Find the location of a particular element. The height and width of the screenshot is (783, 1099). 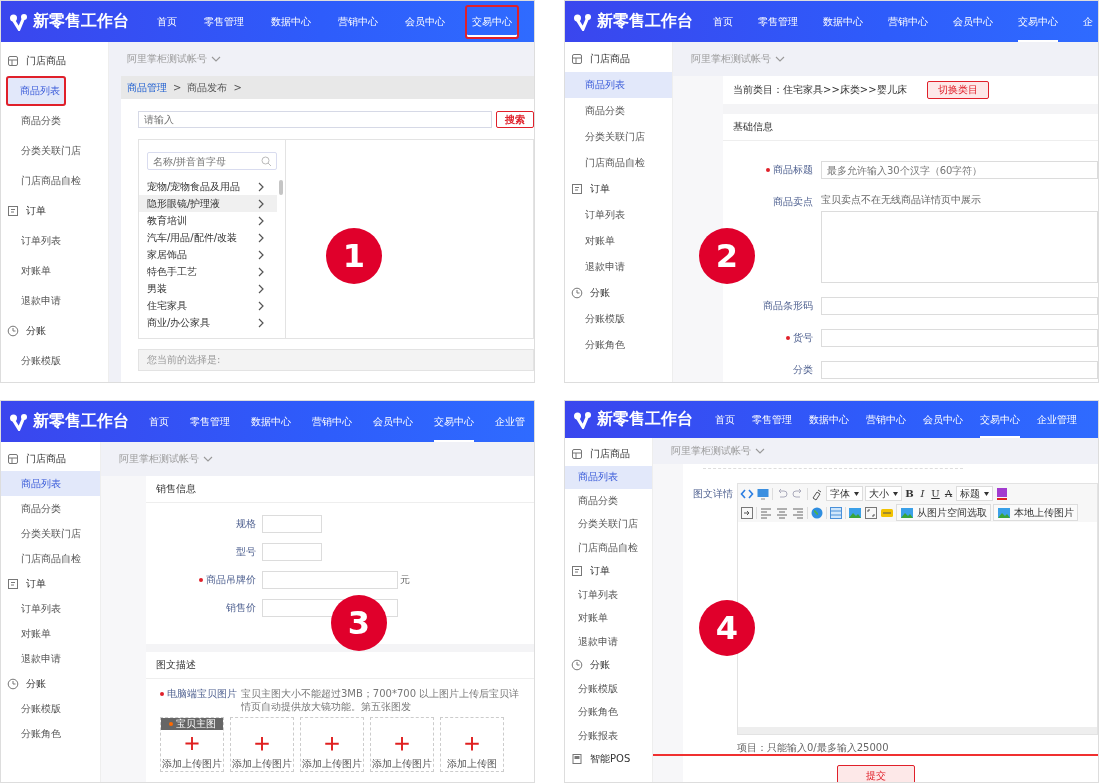

sidebar-item: 分账报表 is located at coordinates (608, 736).